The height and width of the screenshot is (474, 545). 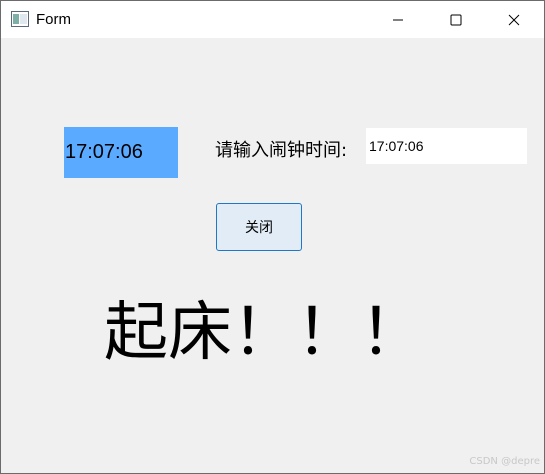 I want to click on wake-up-message: 起床！！！, so click(x=264, y=333).